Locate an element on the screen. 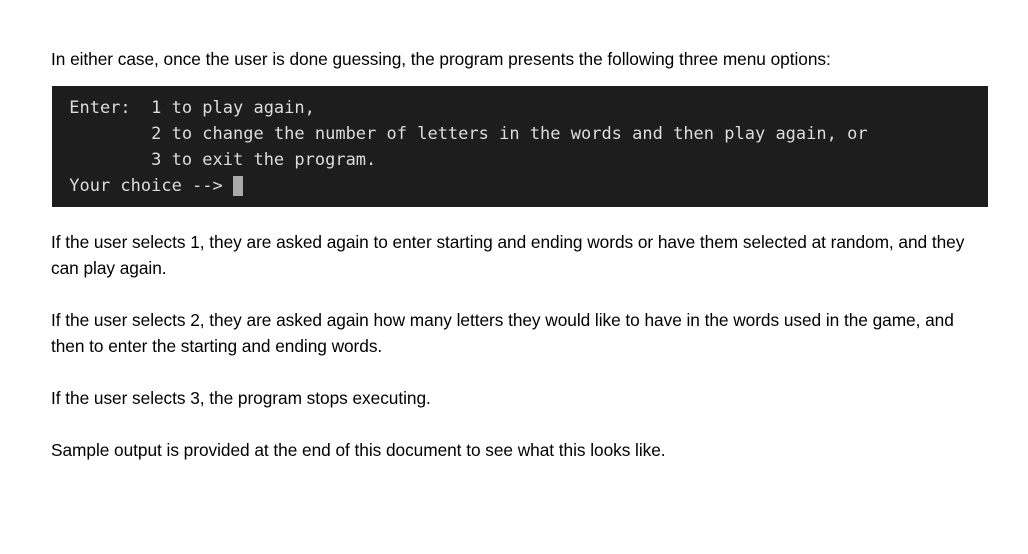 This screenshot has height=554, width=1028. terminal-line-1: Enter: 1 to play again, is located at coordinates (187, 108).